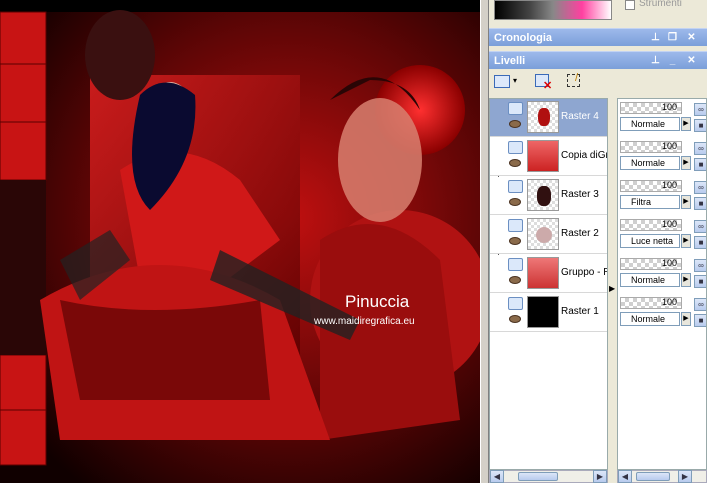 This screenshot has height=483, width=707. I want to click on layers-names-pane: Raster 4 Copia diGru Raster 3 Raster 2, so click(548, 284).